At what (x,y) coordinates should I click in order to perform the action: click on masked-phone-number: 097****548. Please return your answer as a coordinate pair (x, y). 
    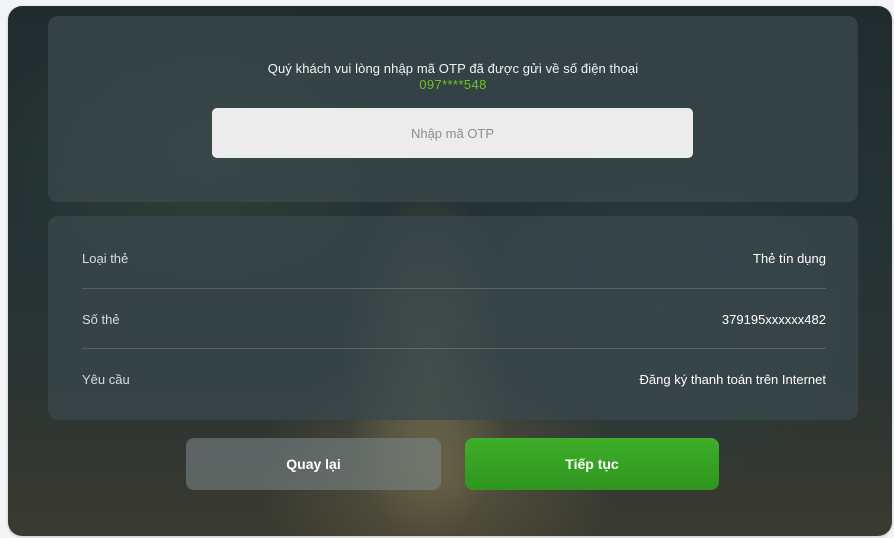
    Looking at the image, I should click on (453, 84).